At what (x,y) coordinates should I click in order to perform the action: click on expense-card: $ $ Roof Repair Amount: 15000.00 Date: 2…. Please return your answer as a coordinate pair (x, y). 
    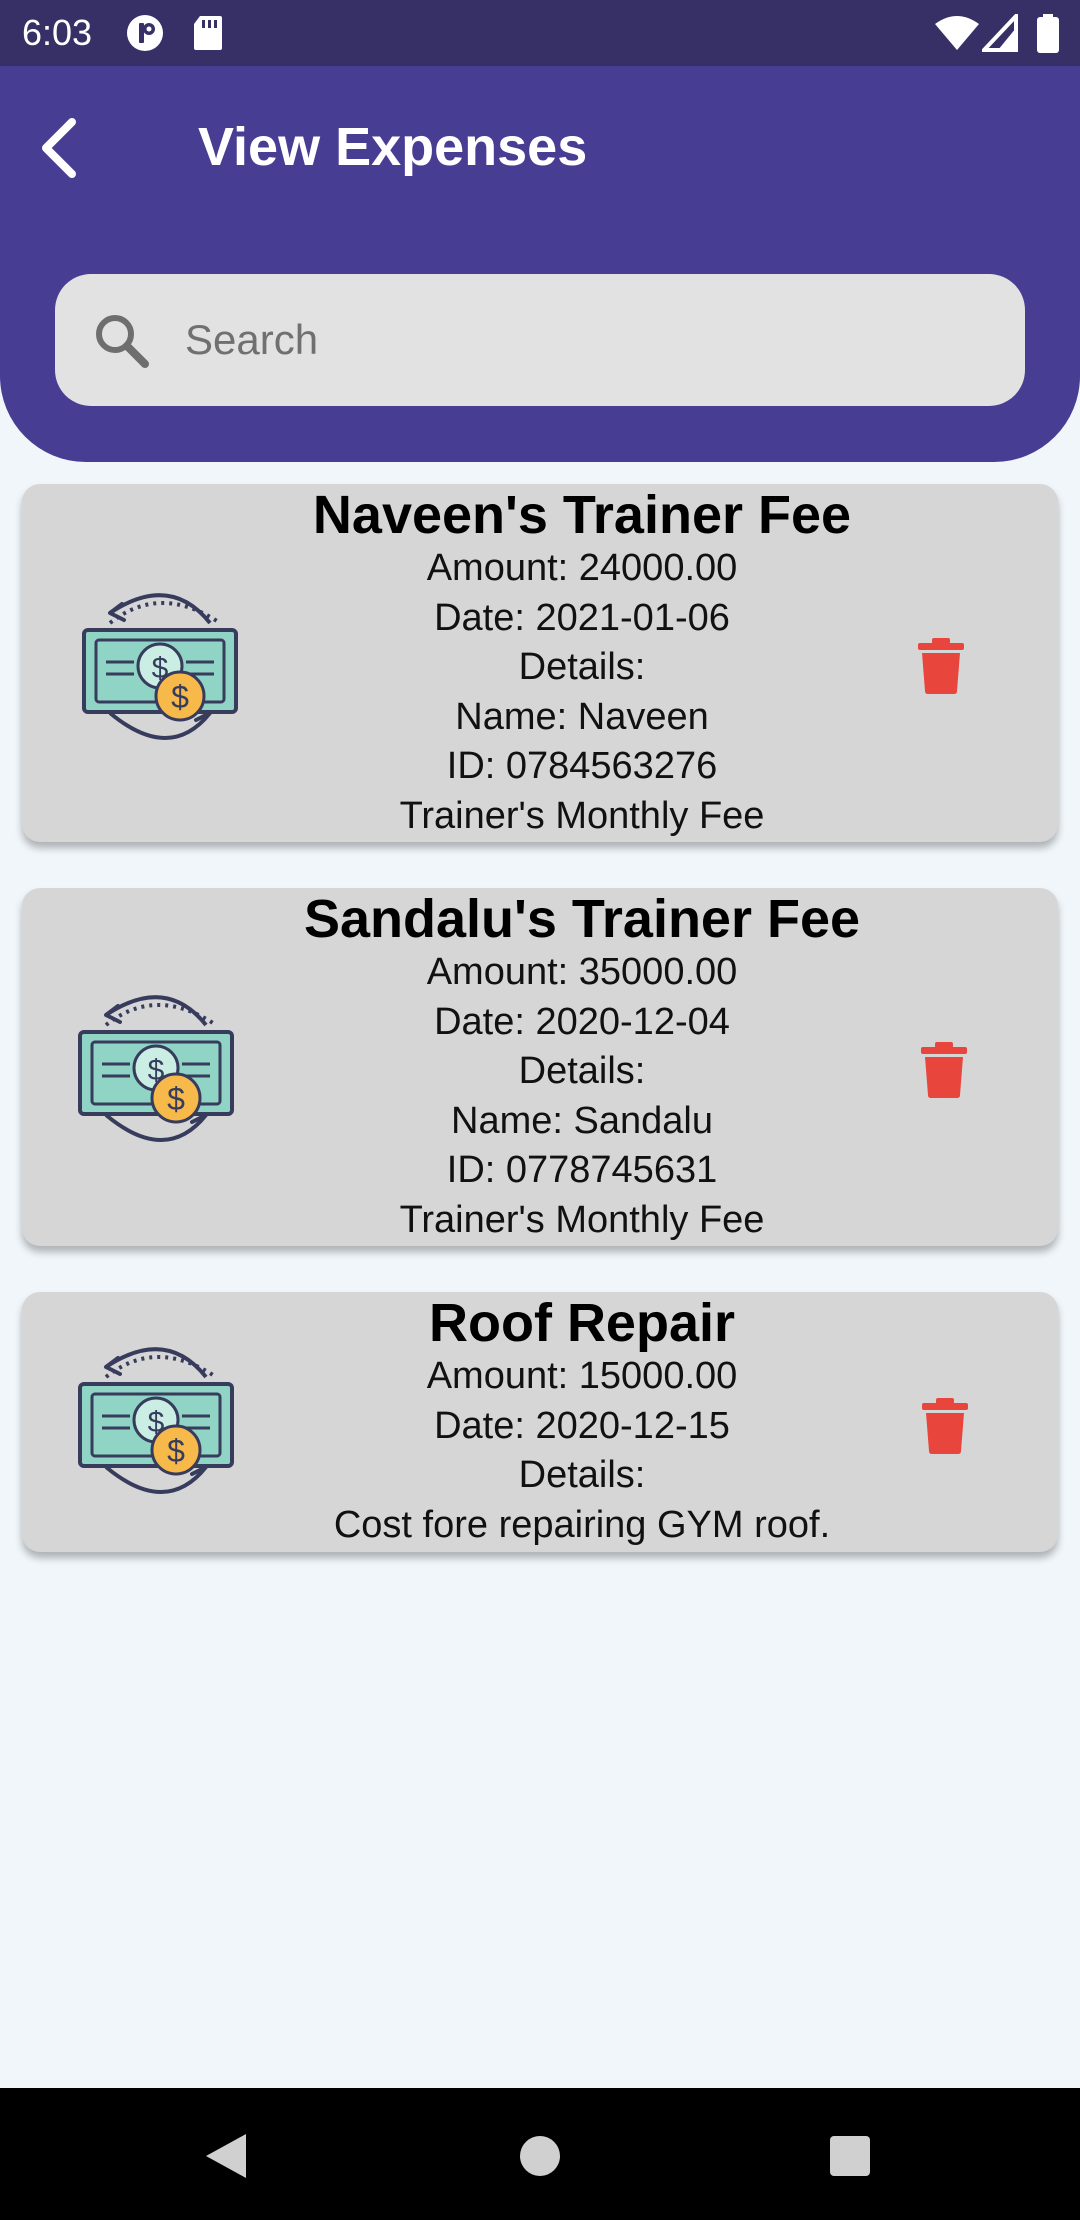
    Looking at the image, I should click on (540, 1422).